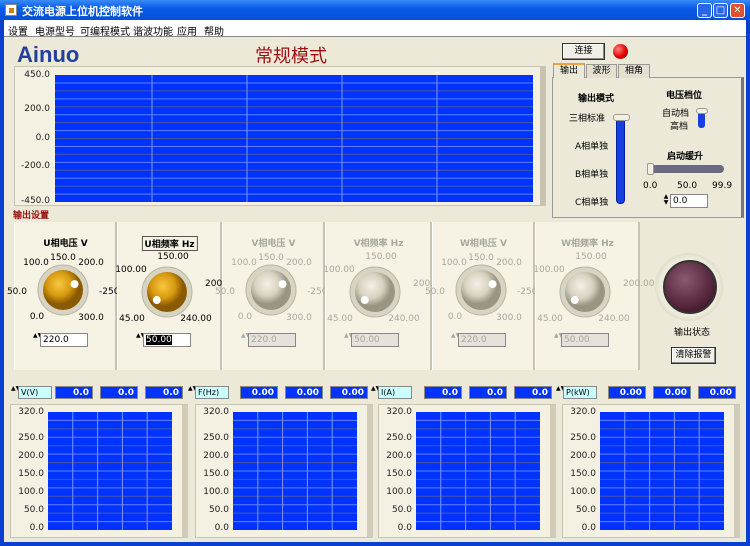  Describe the element at coordinates (596, 99) in the screenshot. I see `output-mode-label: 输出模式` at that location.